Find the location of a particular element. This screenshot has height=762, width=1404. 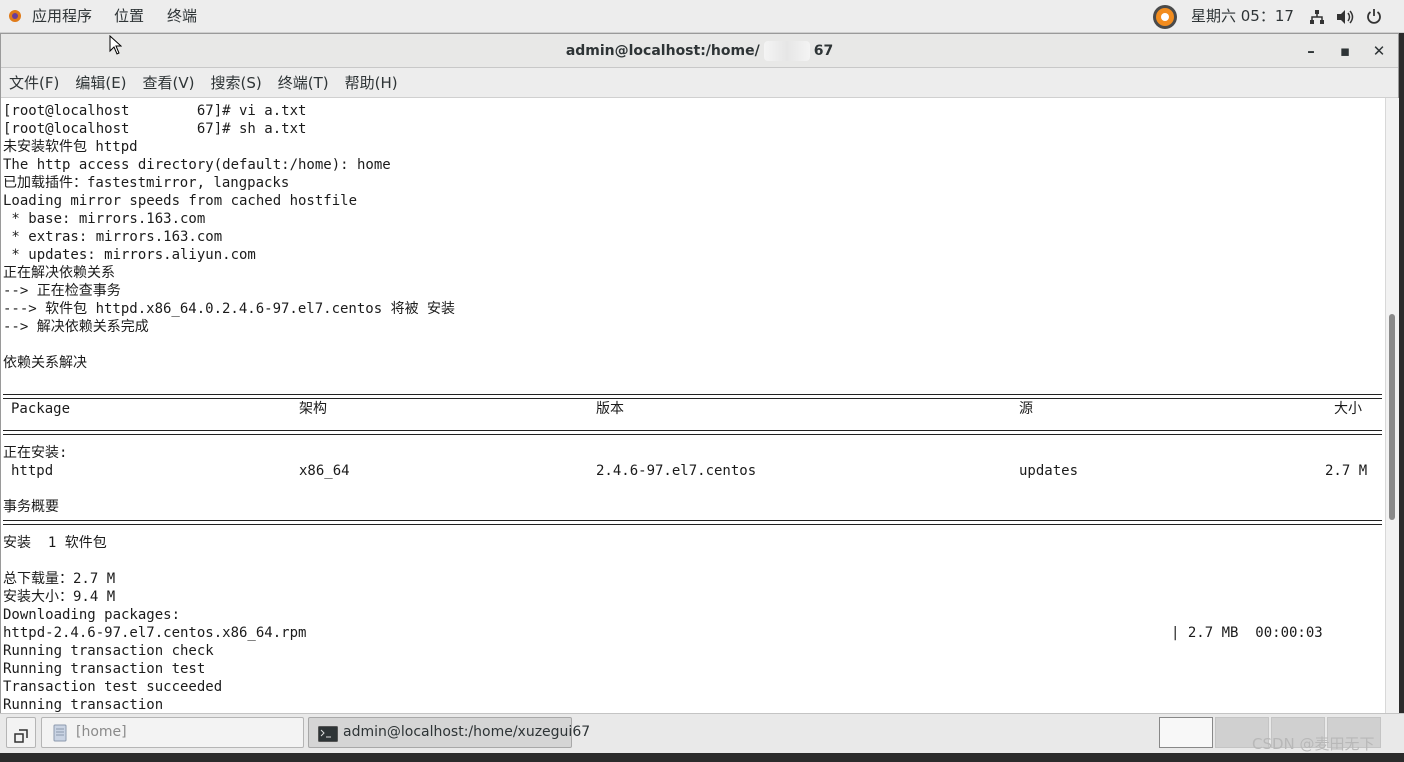

terminal-line: Running transaction check is located at coordinates (108, 651).